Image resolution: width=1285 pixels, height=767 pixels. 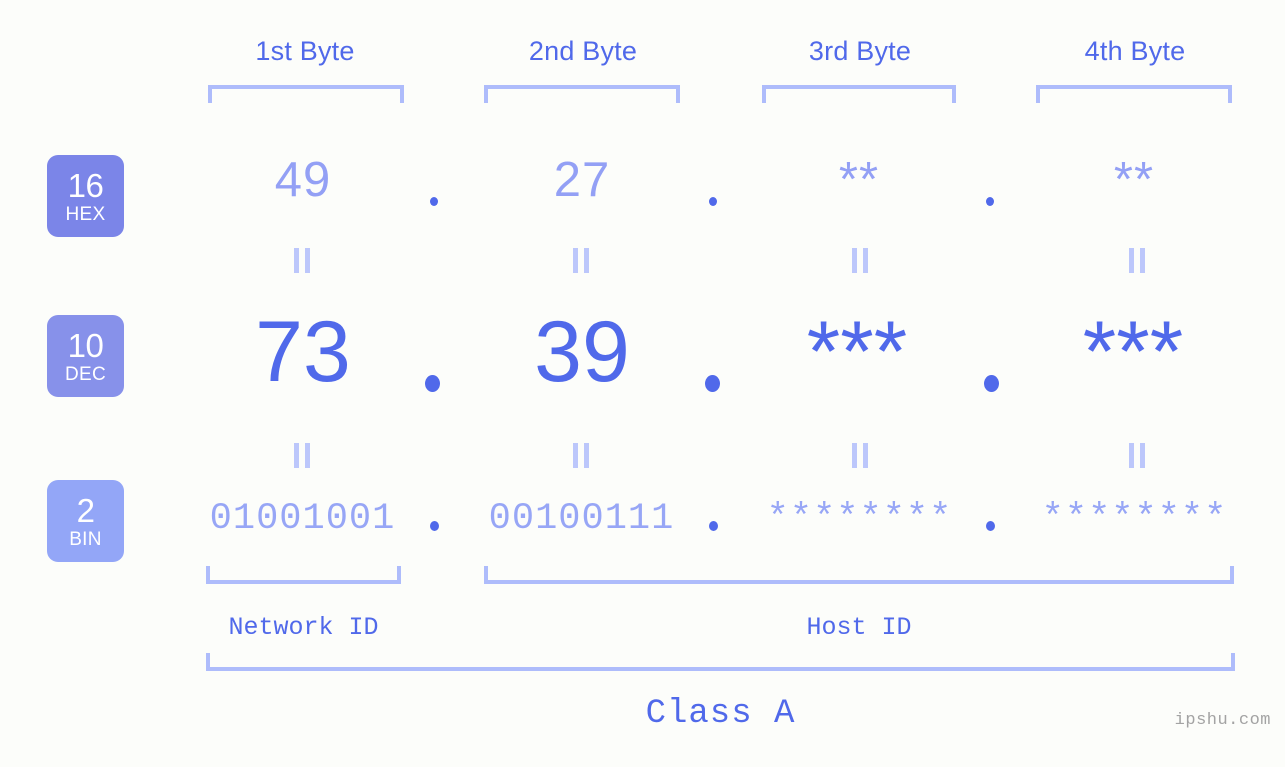 What do you see at coordinates (85, 345) in the screenshot?
I see `base-badge-dec-number: 10` at bounding box center [85, 345].